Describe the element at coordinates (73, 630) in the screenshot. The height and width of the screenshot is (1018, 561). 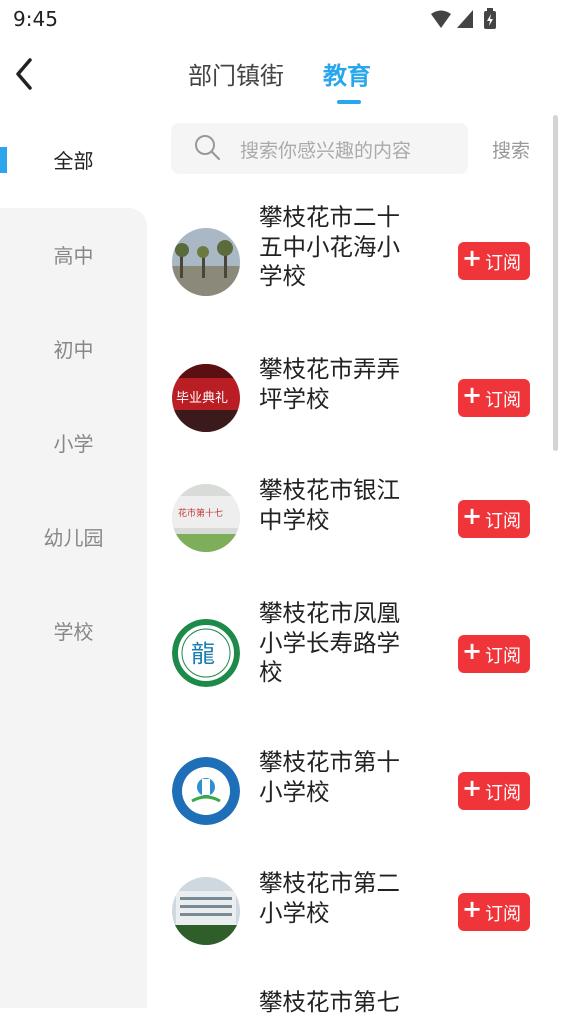
I see `sidebar-item-school: 学校` at that location.